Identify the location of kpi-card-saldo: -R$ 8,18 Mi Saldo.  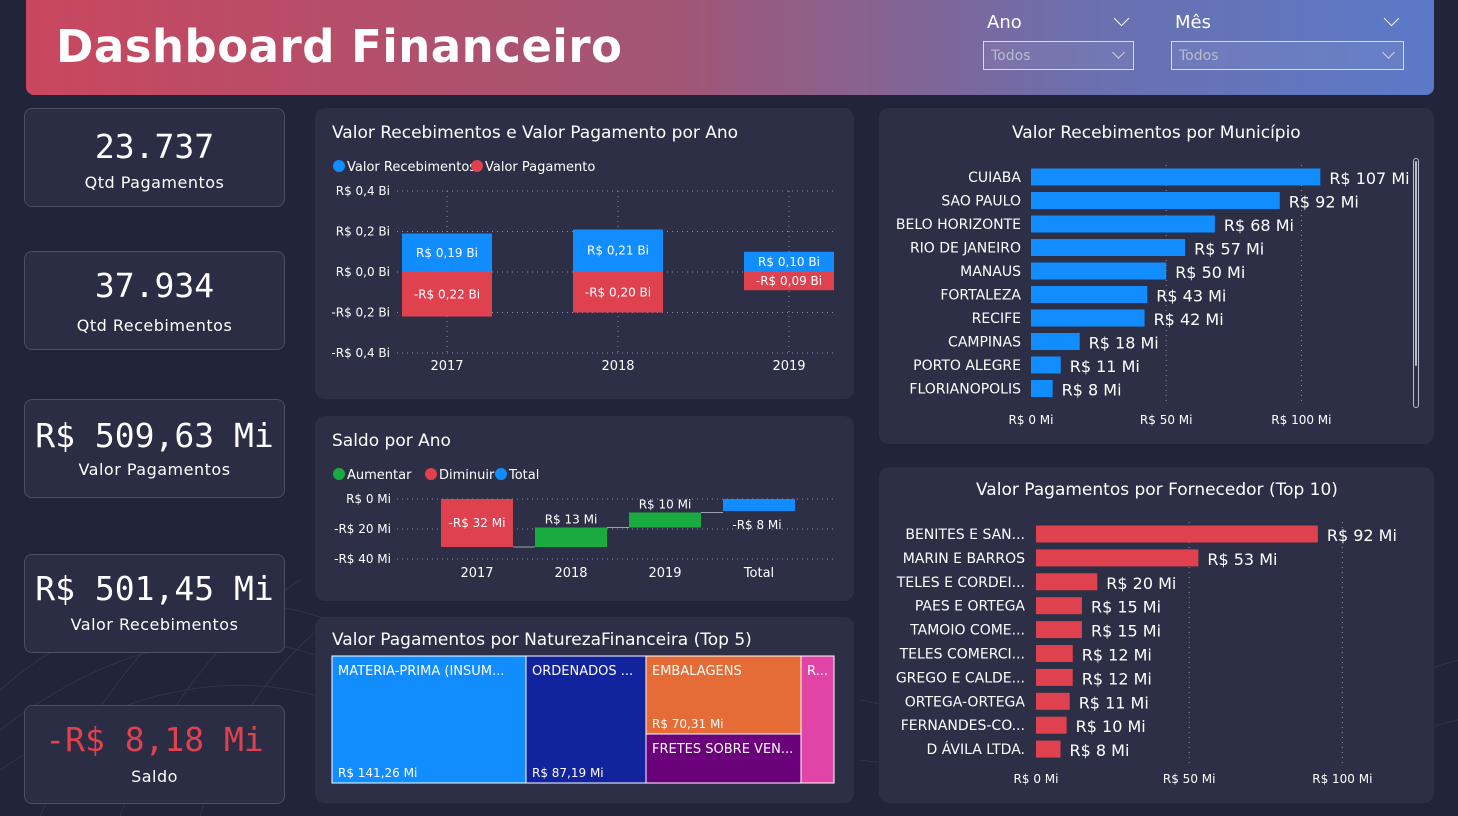
(154, 754).